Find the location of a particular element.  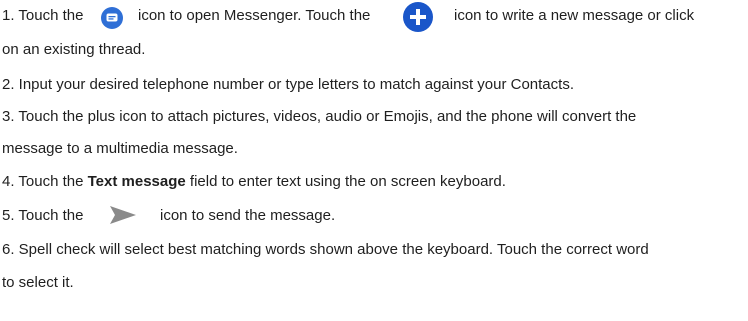

step-4-text-pre: 4. Touch the is located at coordinates (43, 181).